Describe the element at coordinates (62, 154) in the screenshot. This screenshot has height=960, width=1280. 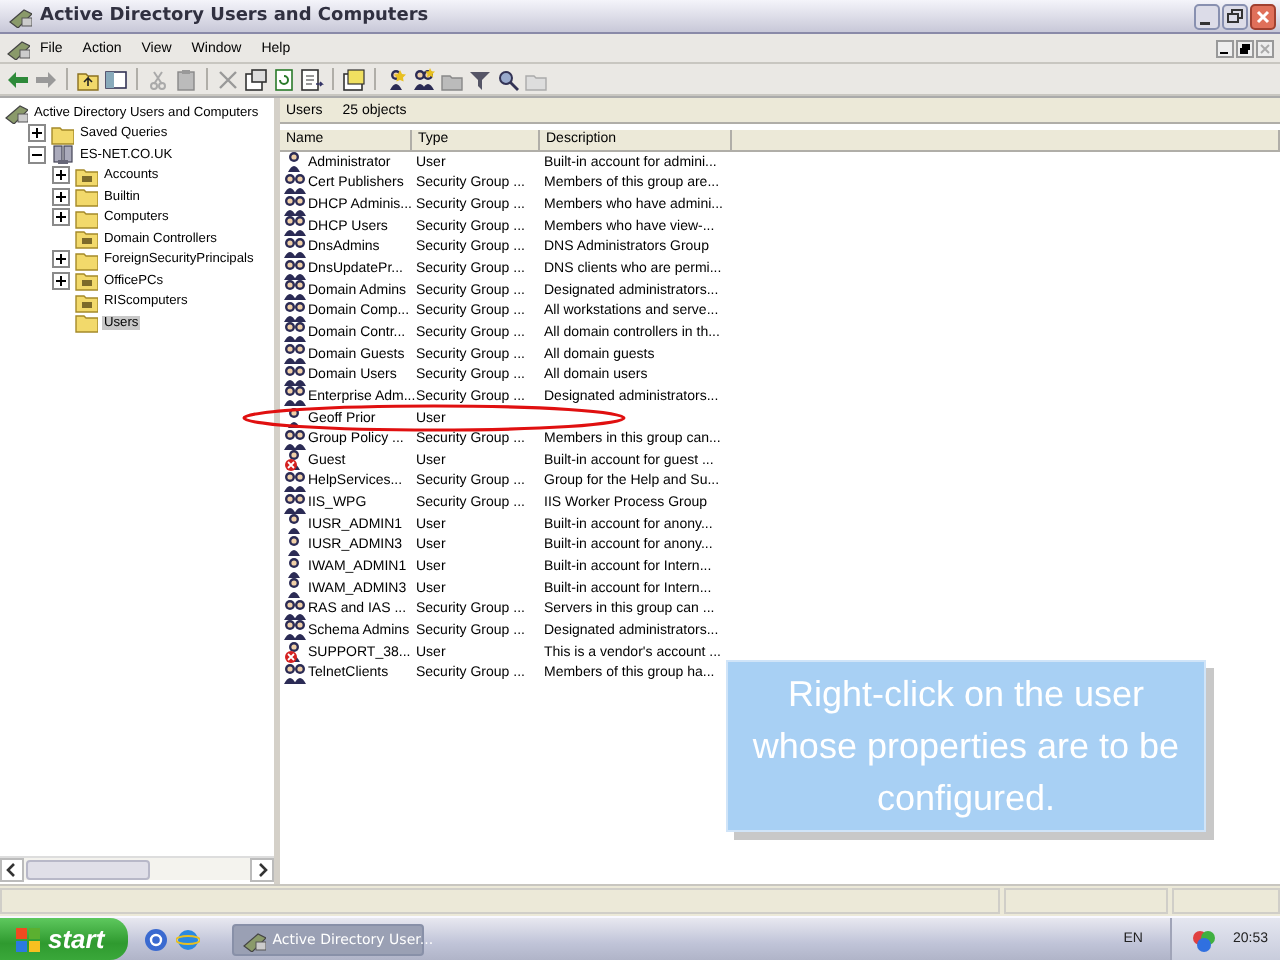
I see `server-icon` at that location.